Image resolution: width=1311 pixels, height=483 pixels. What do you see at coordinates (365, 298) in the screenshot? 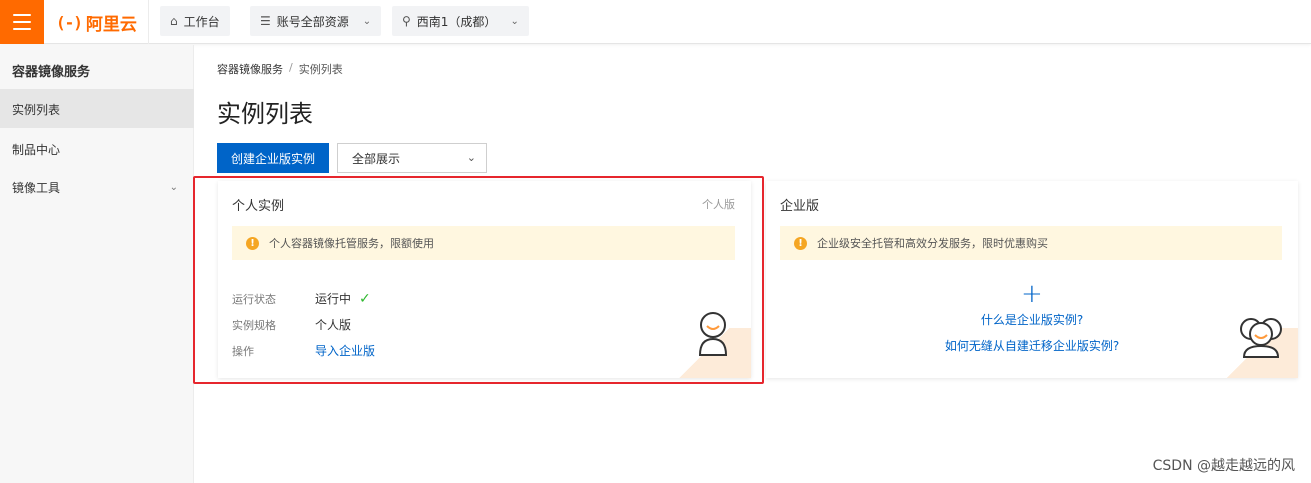
I see `check-icon: ✓` at bounding box center [365, 298].